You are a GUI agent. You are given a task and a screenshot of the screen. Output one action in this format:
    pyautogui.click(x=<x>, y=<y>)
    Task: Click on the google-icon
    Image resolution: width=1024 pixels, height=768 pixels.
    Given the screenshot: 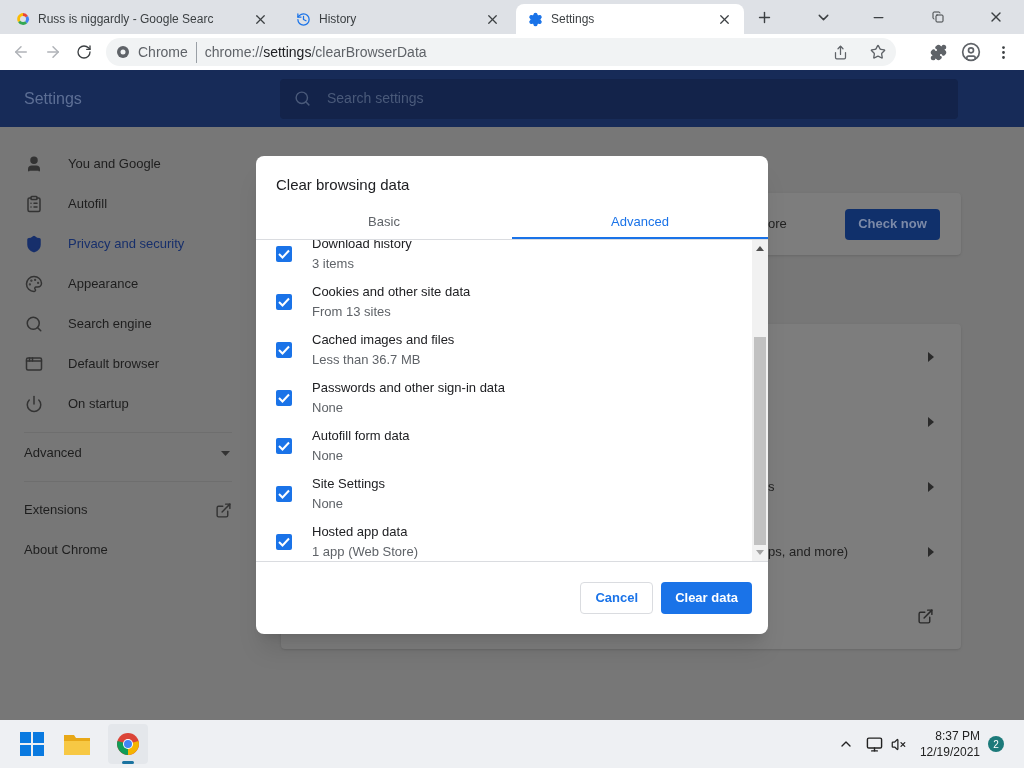 What is the action you would take?
    pyautogui.click(x=23, y=19)
    